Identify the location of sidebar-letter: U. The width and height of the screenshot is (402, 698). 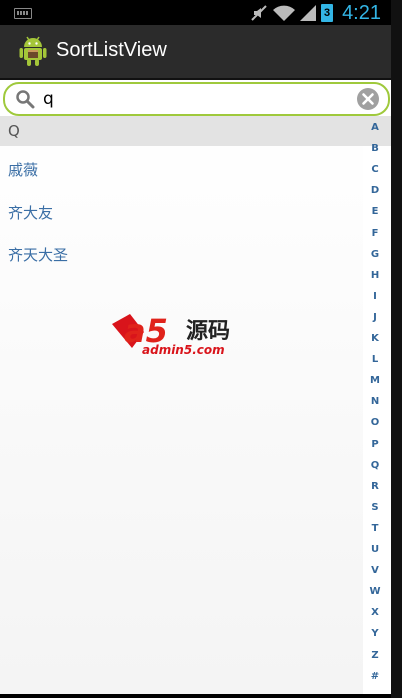
(375, 549).